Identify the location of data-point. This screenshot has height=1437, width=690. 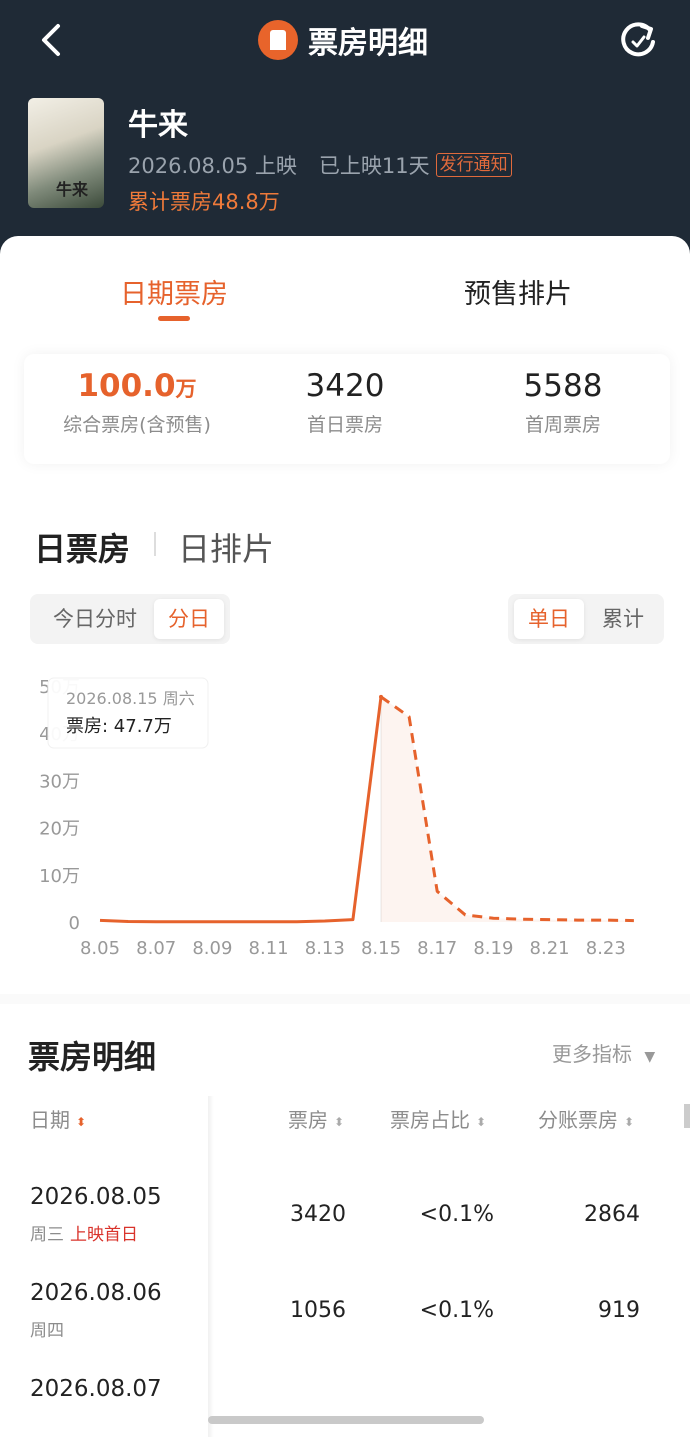
(381, 696).